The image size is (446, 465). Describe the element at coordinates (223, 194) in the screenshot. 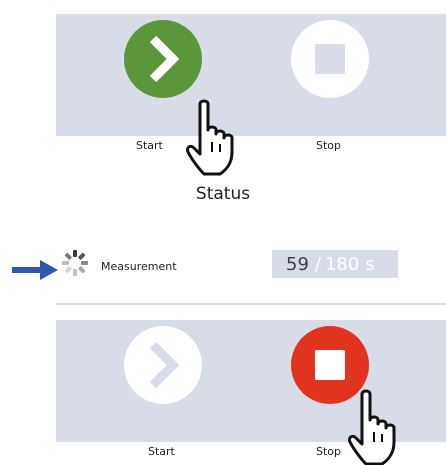

I see `status-title: Status` at that location.